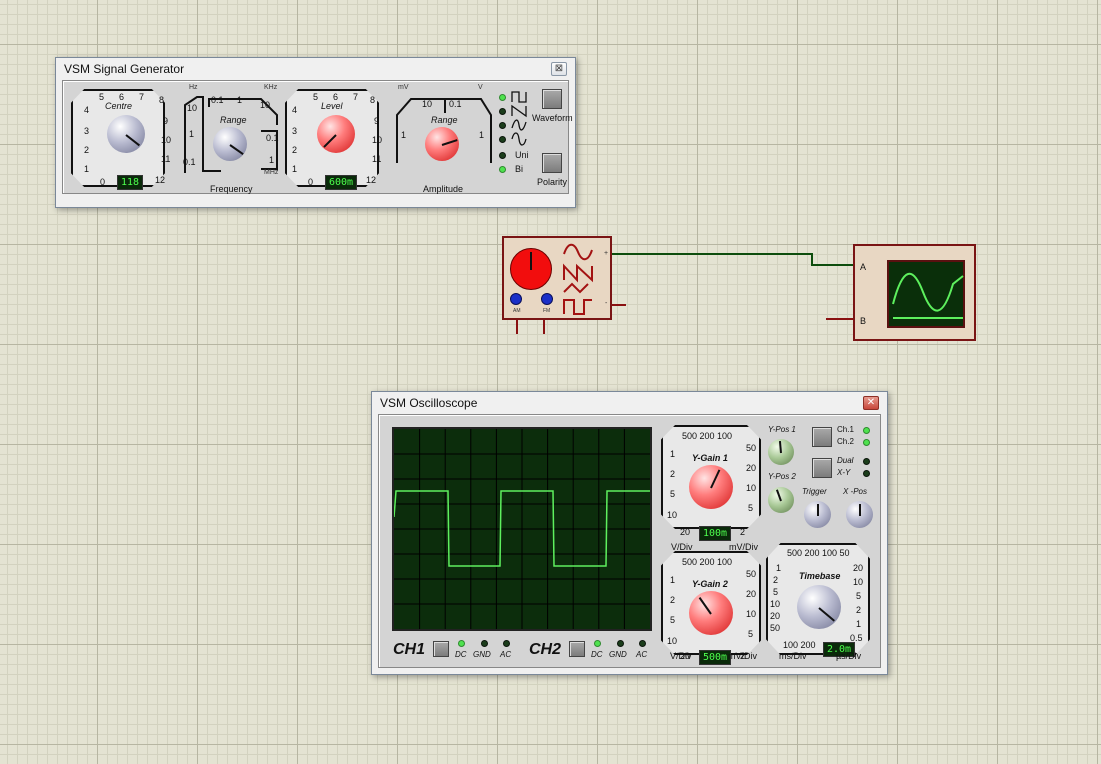  What do you see at coordinates (502, 111) in the screenshot?
I see `waveform-led-sawtooth` at bounding box center [502, 111].